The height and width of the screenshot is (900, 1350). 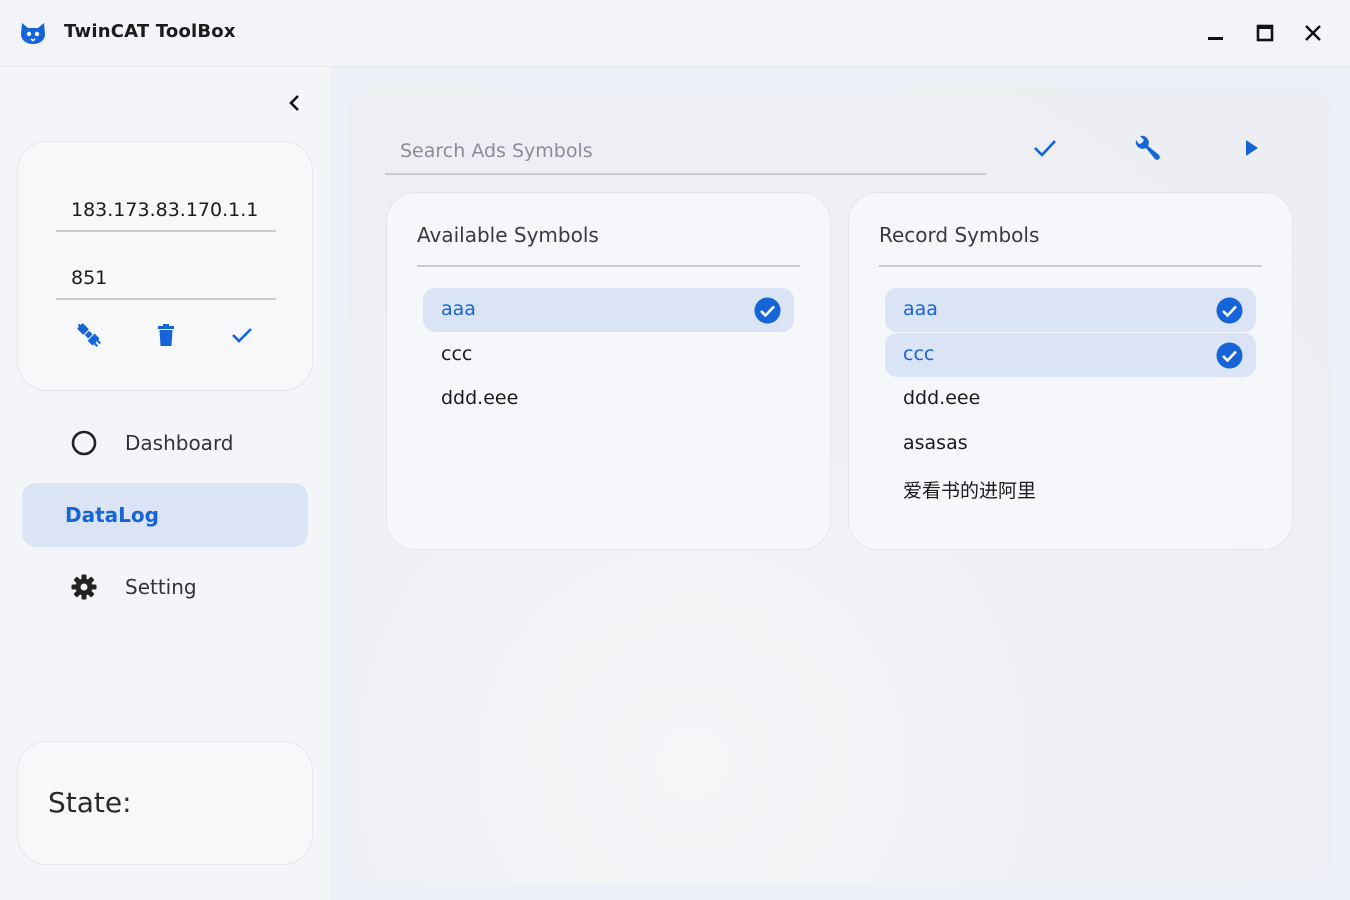 I want to click on ip-address-field: 183.173.83.170.1.1, so click(x=166, y=210).